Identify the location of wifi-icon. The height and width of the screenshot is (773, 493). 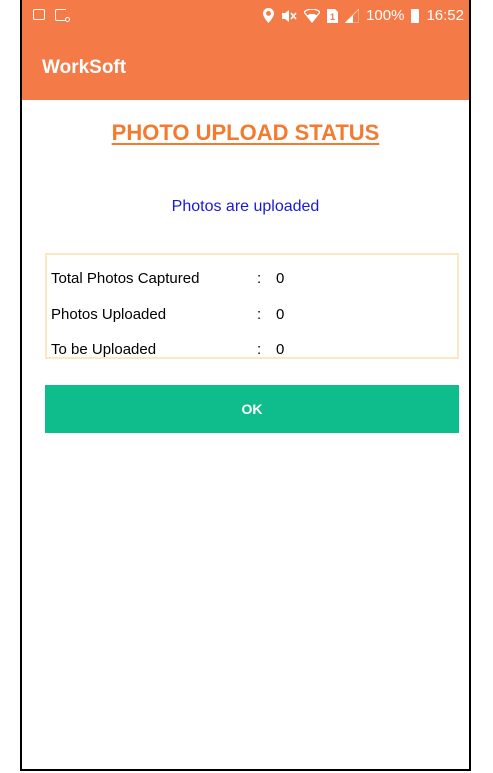
(312, 15).